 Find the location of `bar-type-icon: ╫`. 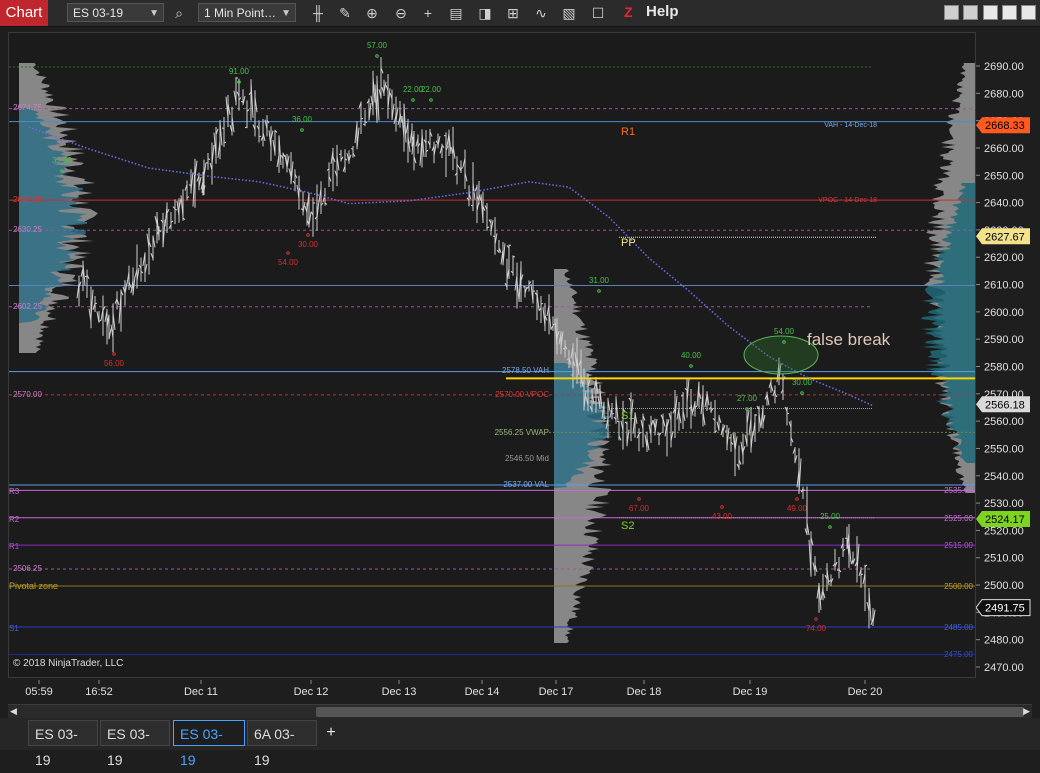

bar-type-icon: ╫ is located at coordinates (318, 13).